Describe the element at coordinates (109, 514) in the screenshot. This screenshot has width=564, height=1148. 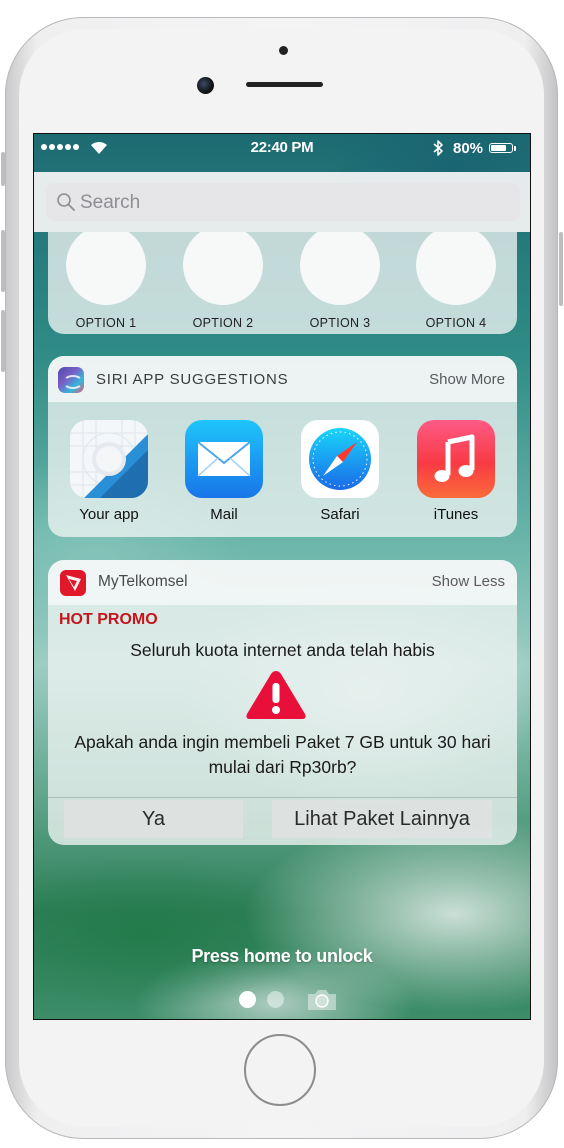
I see `your-app-label: Your app` at that location.